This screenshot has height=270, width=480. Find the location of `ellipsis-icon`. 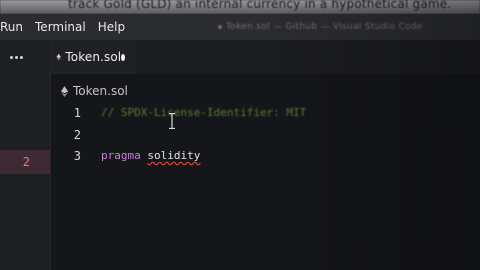

ellipsis-icon is located at coordinates (17, 57).